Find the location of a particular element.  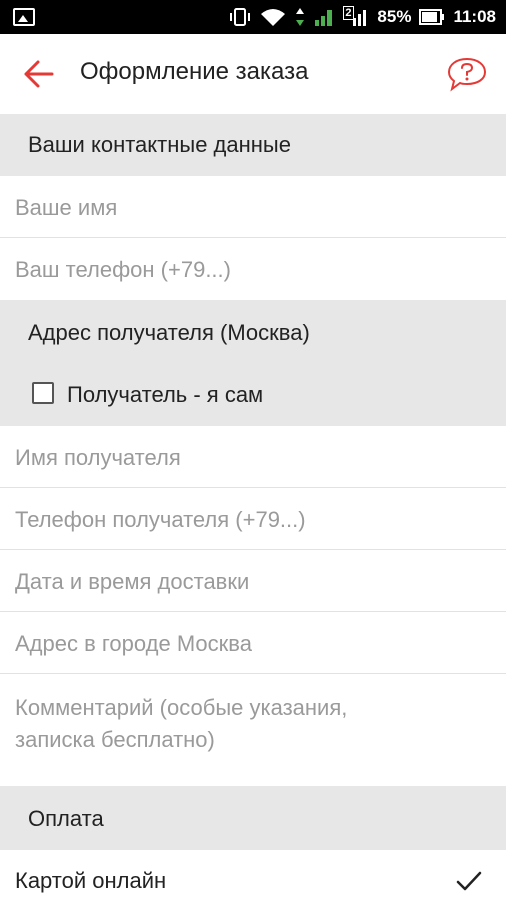

self-recipient-label: Получатель - я сам is located at coordinates (165, 394).